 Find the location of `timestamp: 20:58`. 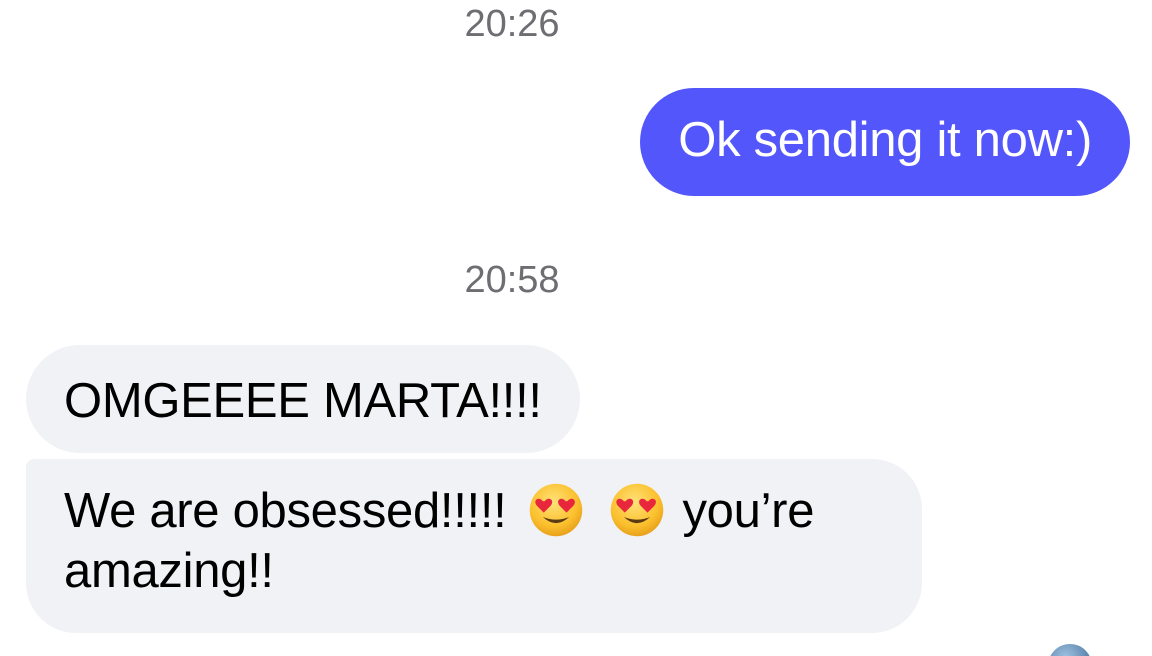

timestamp: 20:58 is located at coordinates (512, 280).